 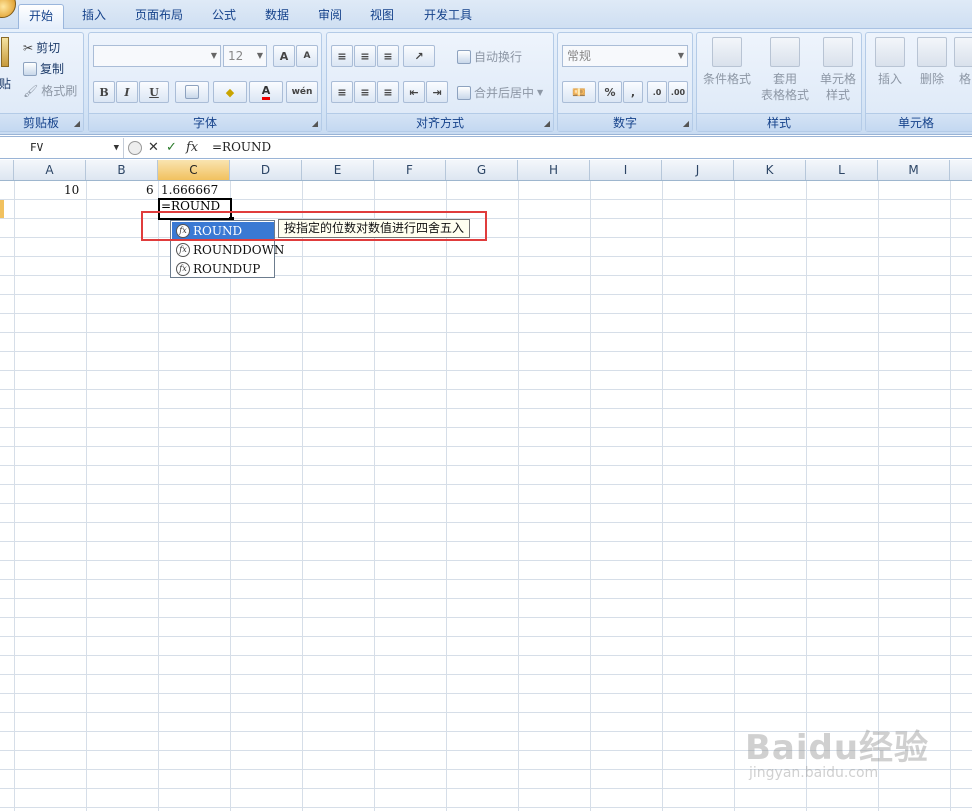 I want to click on wrap-text-button: 自动换行, so click(x=489, y=56).